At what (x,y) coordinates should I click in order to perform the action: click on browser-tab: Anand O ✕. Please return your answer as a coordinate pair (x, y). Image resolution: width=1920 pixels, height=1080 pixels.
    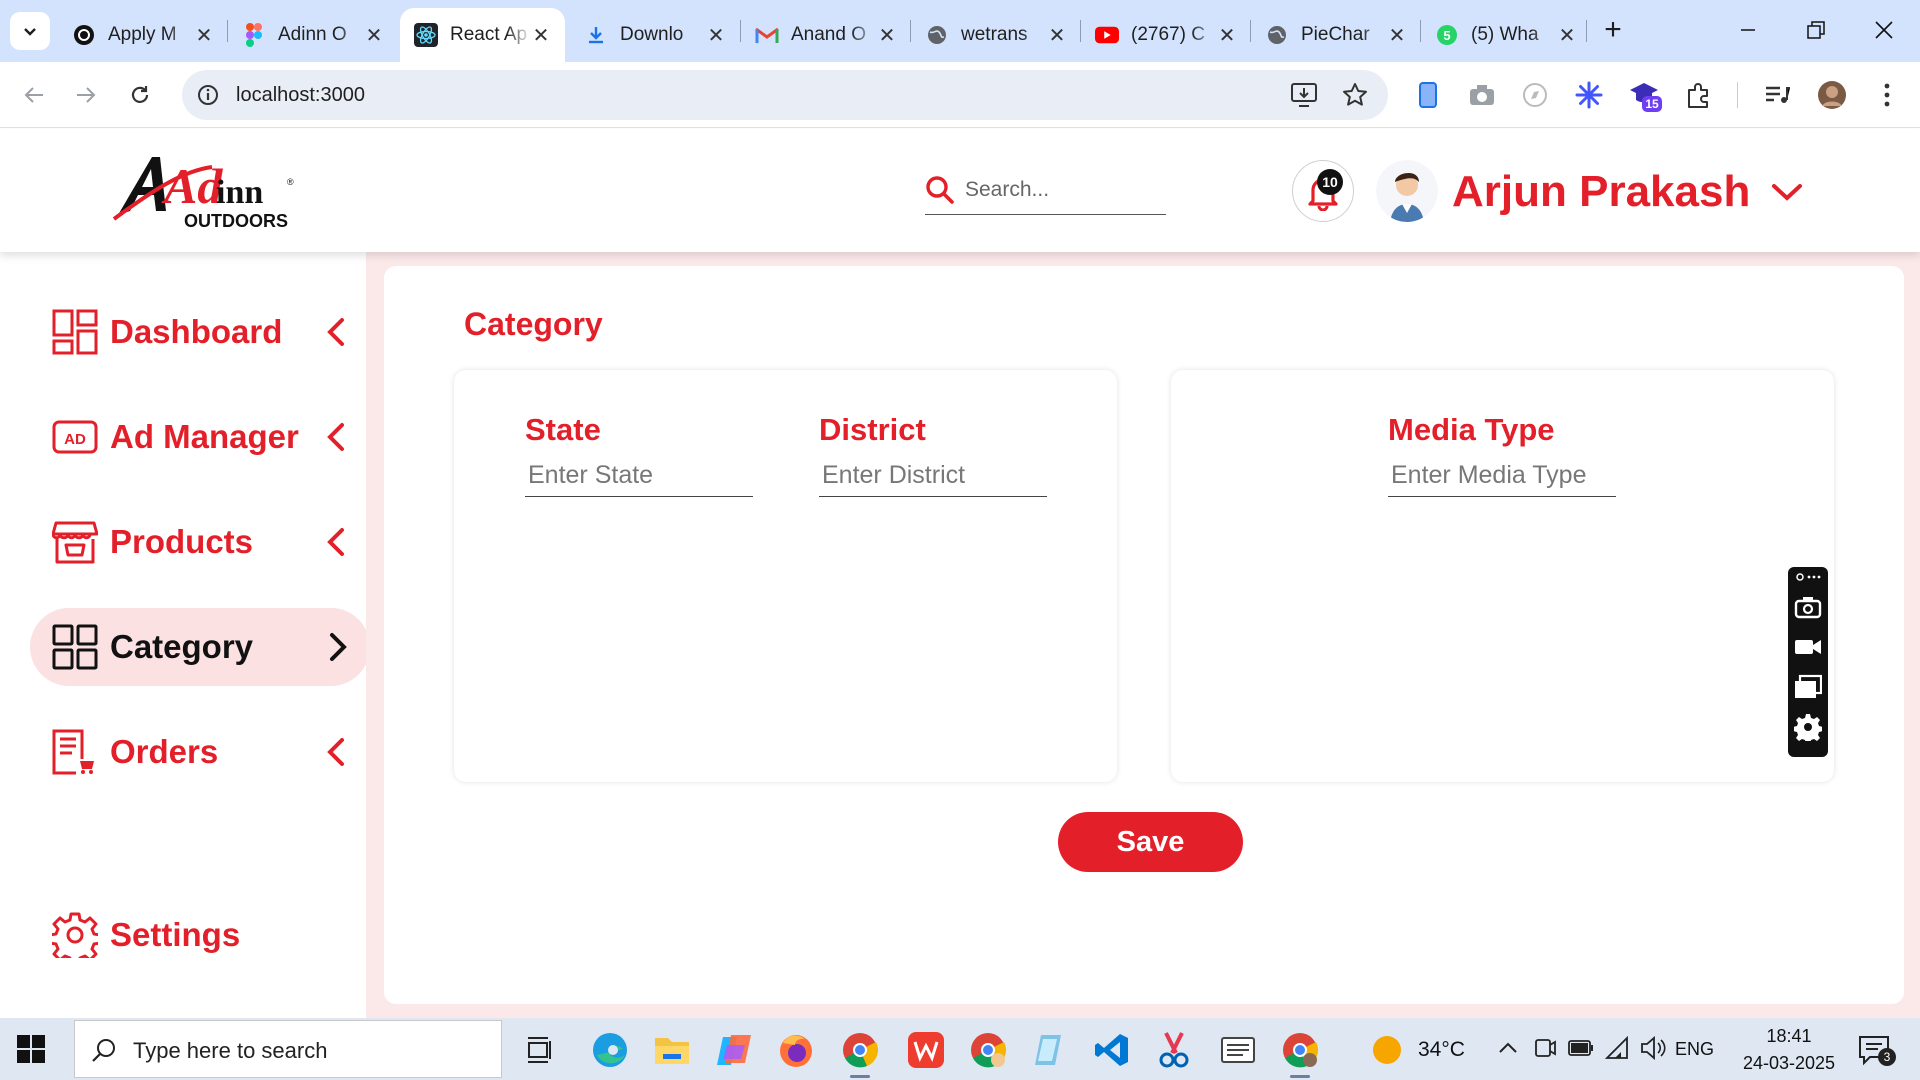
    Looking at the image, I should click on (826, 35).